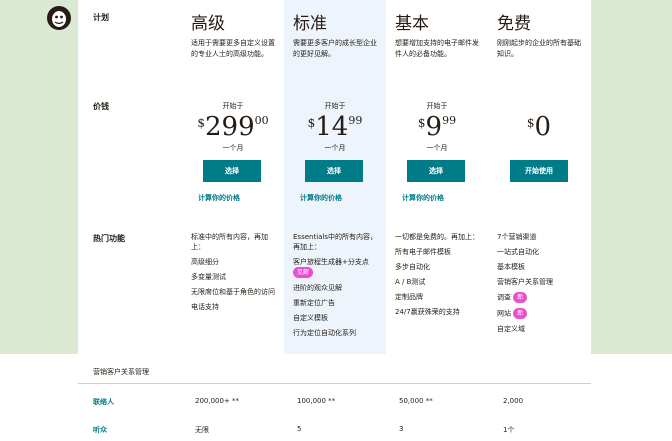  I want to click on list-item: 客户旅程生成器+分支点 见解, so click(331, 268).